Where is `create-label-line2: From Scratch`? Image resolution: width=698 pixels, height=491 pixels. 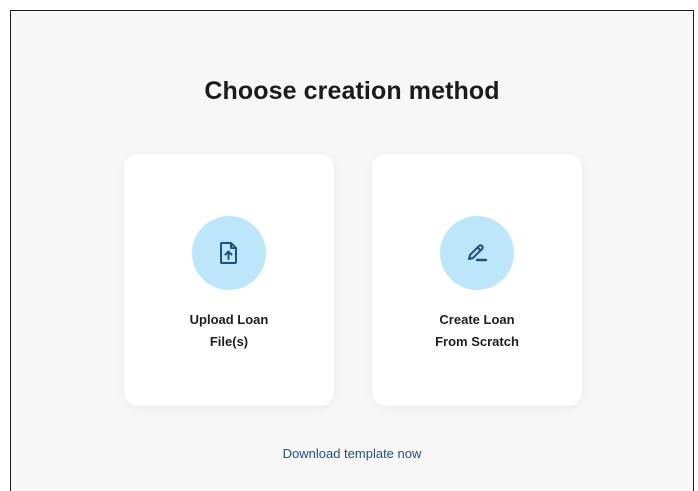
create-label-line2: From Scratch is located at coordinates (477, 341).